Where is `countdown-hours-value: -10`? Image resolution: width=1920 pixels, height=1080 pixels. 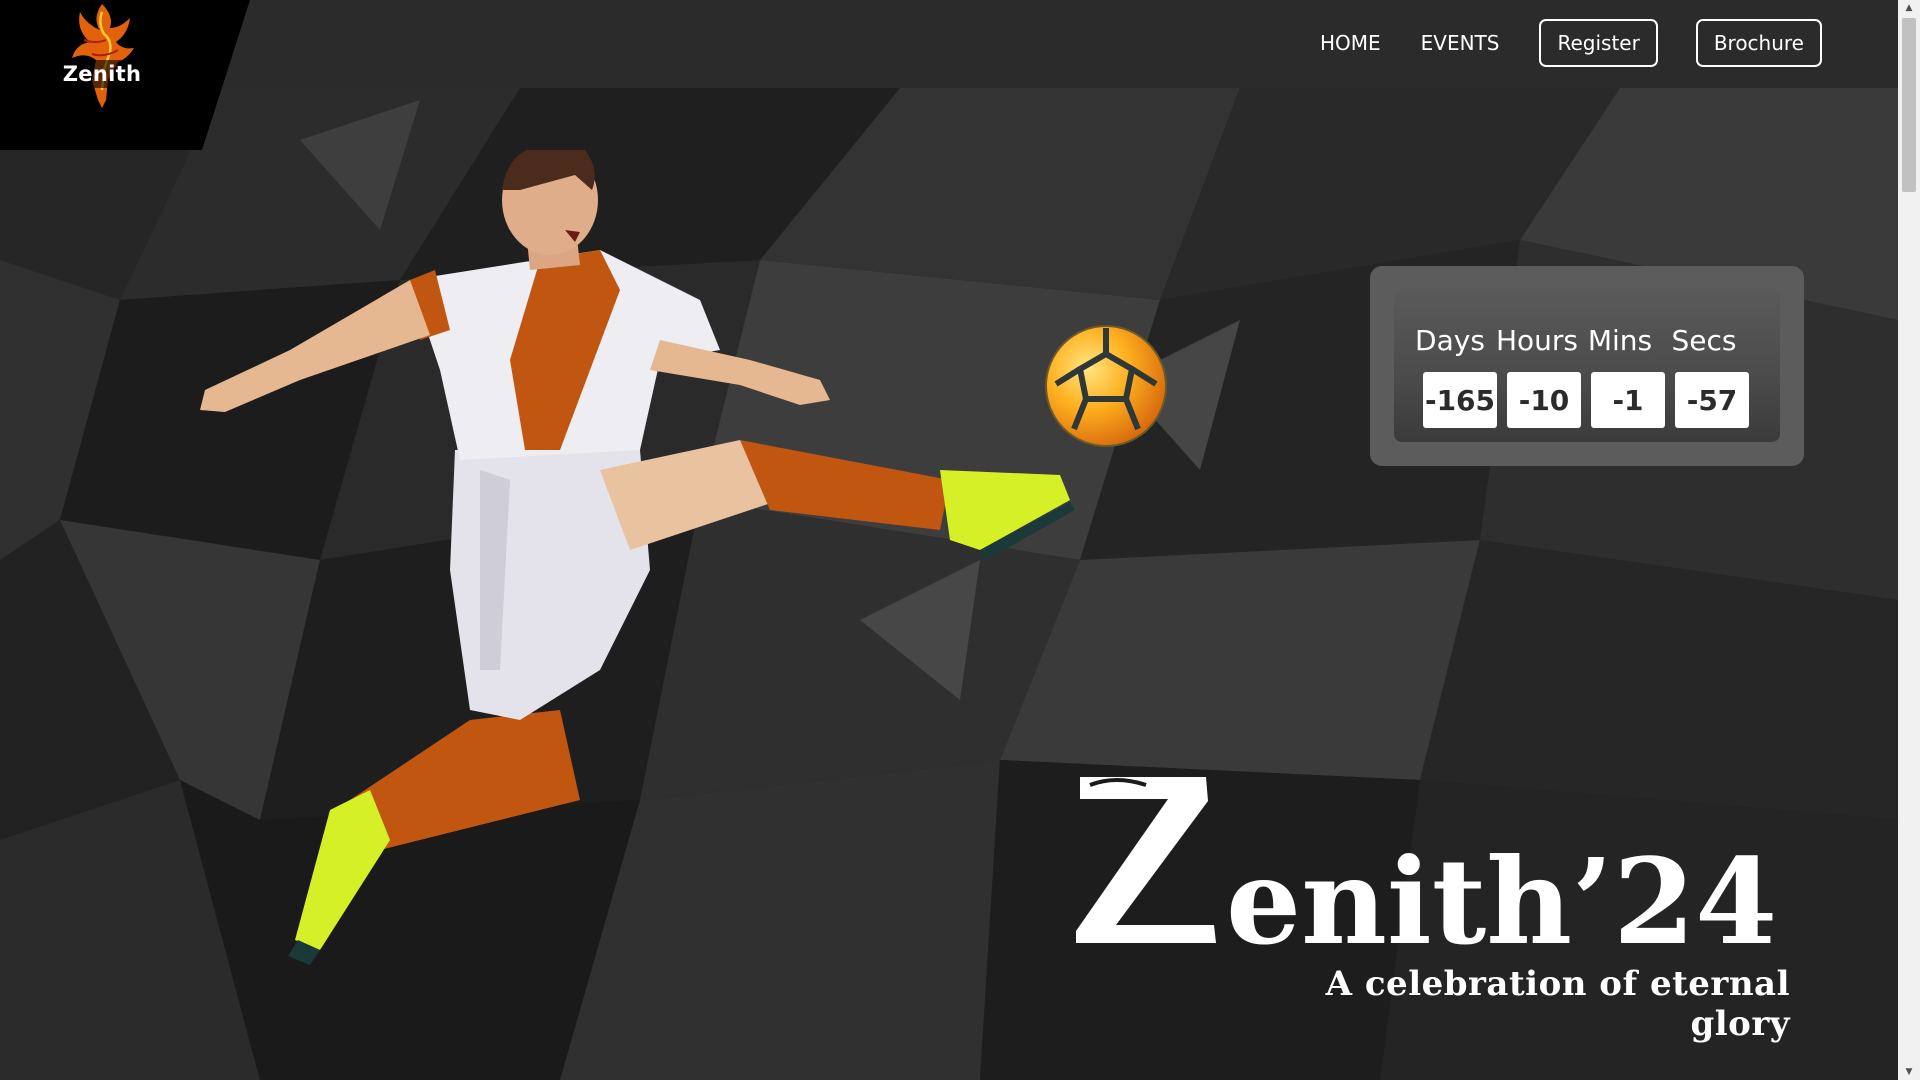
countdown-hours-value: -10 is located at coordinates (1544, 400).